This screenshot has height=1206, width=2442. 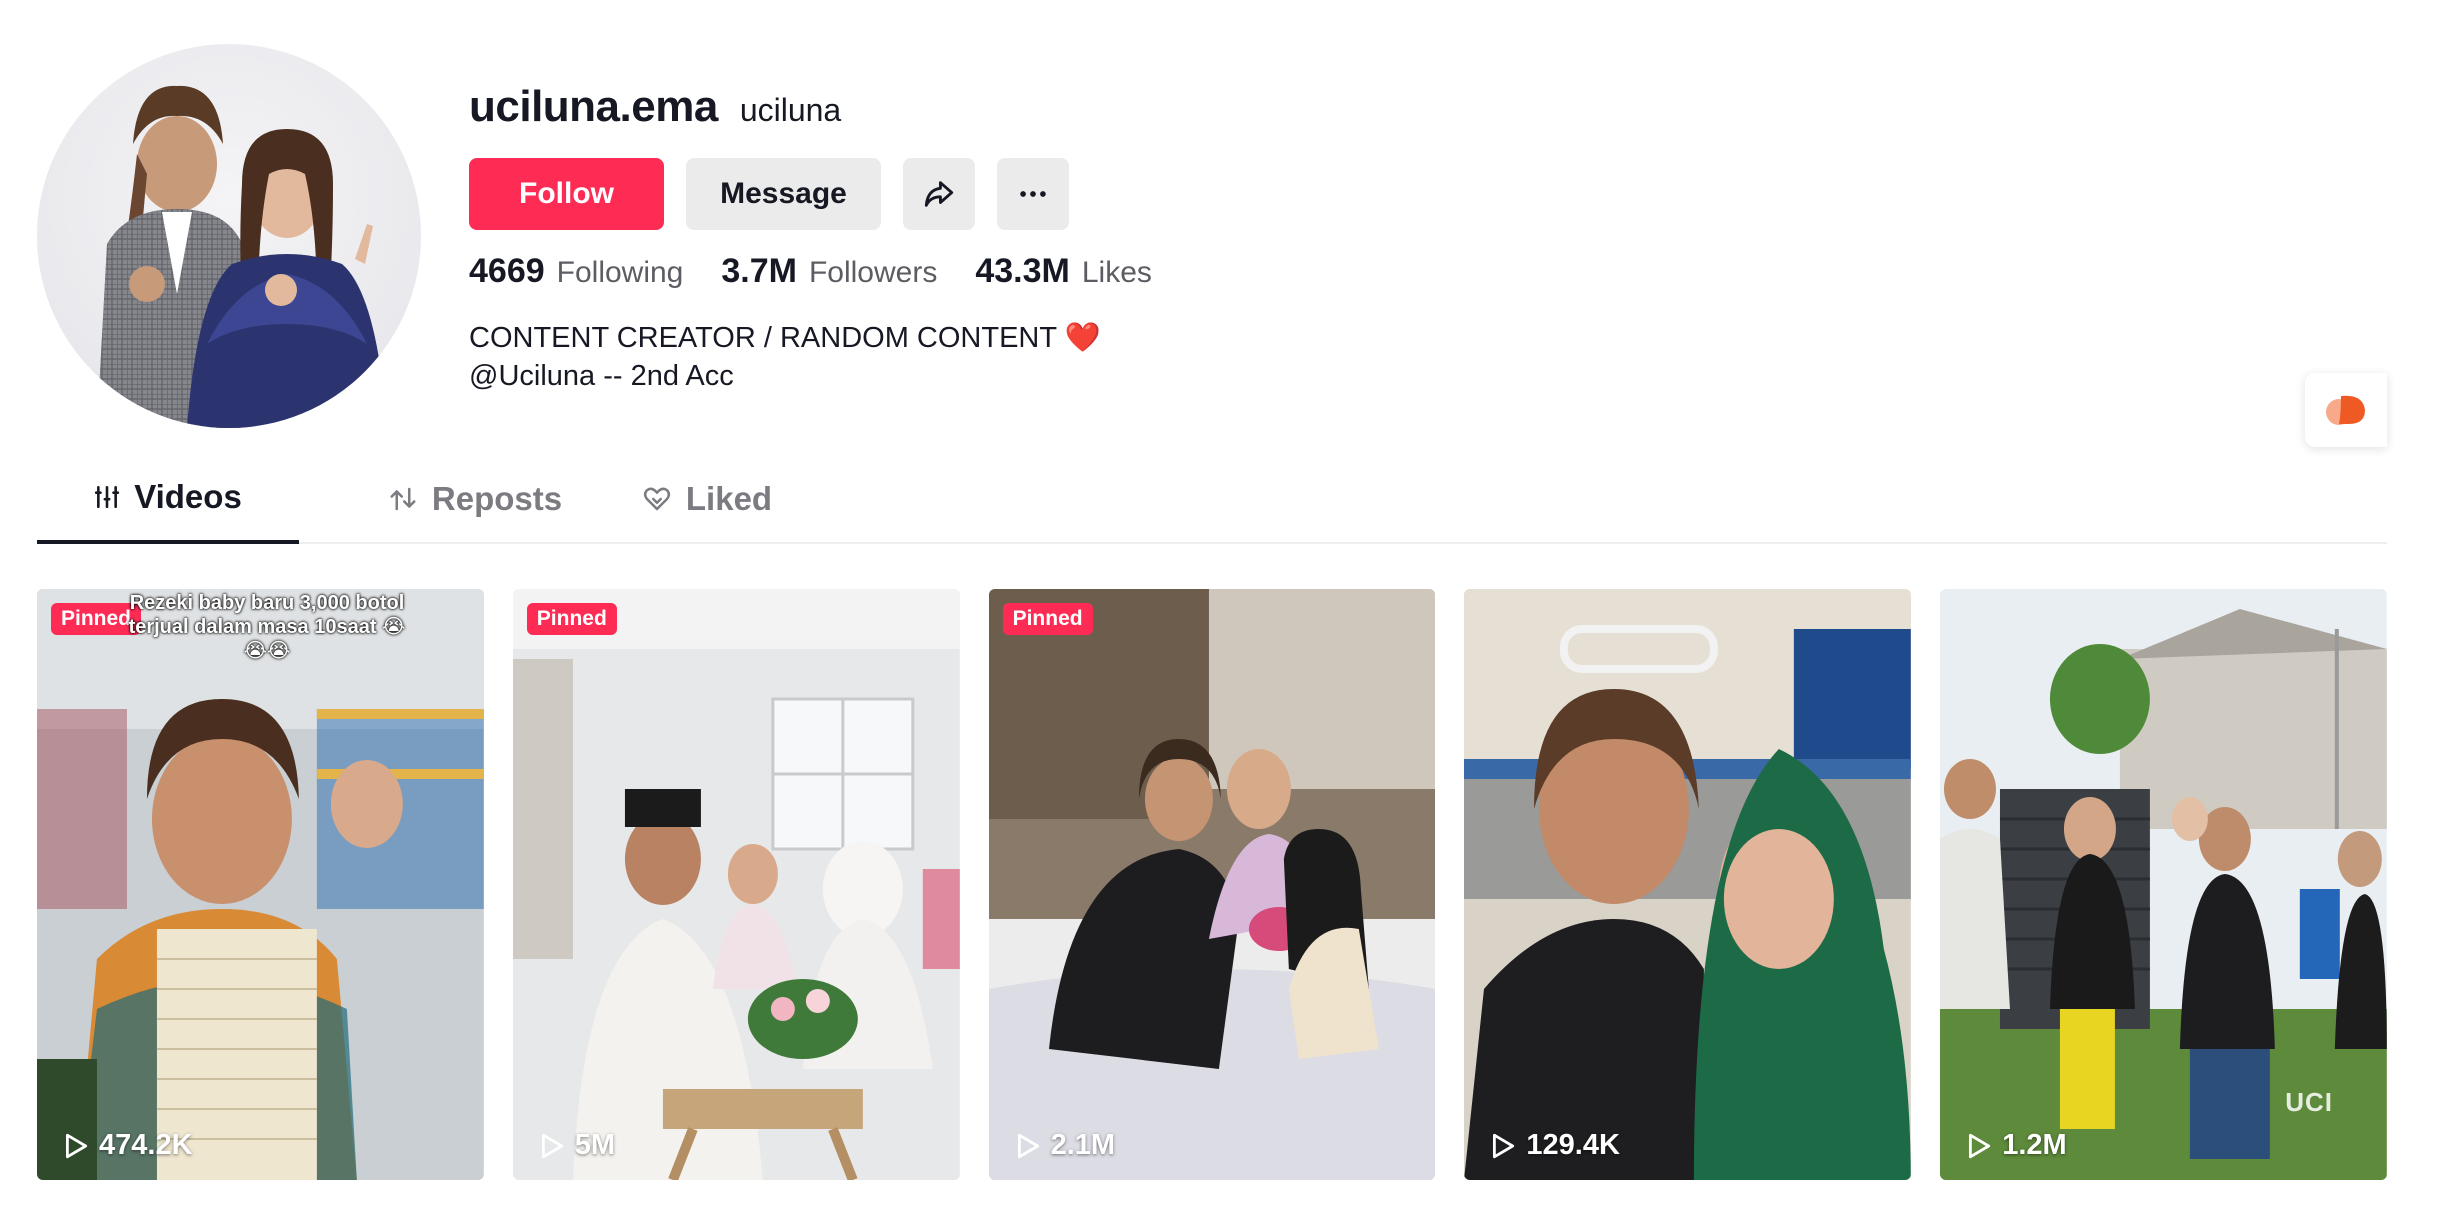 I want to click on tab-reposts-label: Reposts, so click(x=497, y=498).